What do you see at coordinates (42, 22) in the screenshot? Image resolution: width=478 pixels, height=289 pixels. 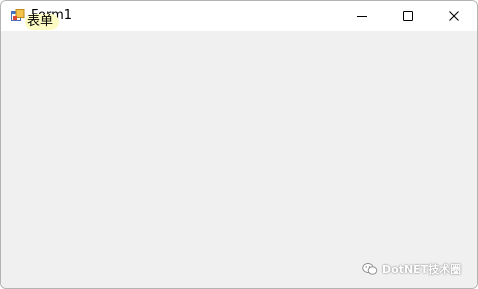 I see `chinese-label-overlay: 表单` at bounding box center [42, 22].